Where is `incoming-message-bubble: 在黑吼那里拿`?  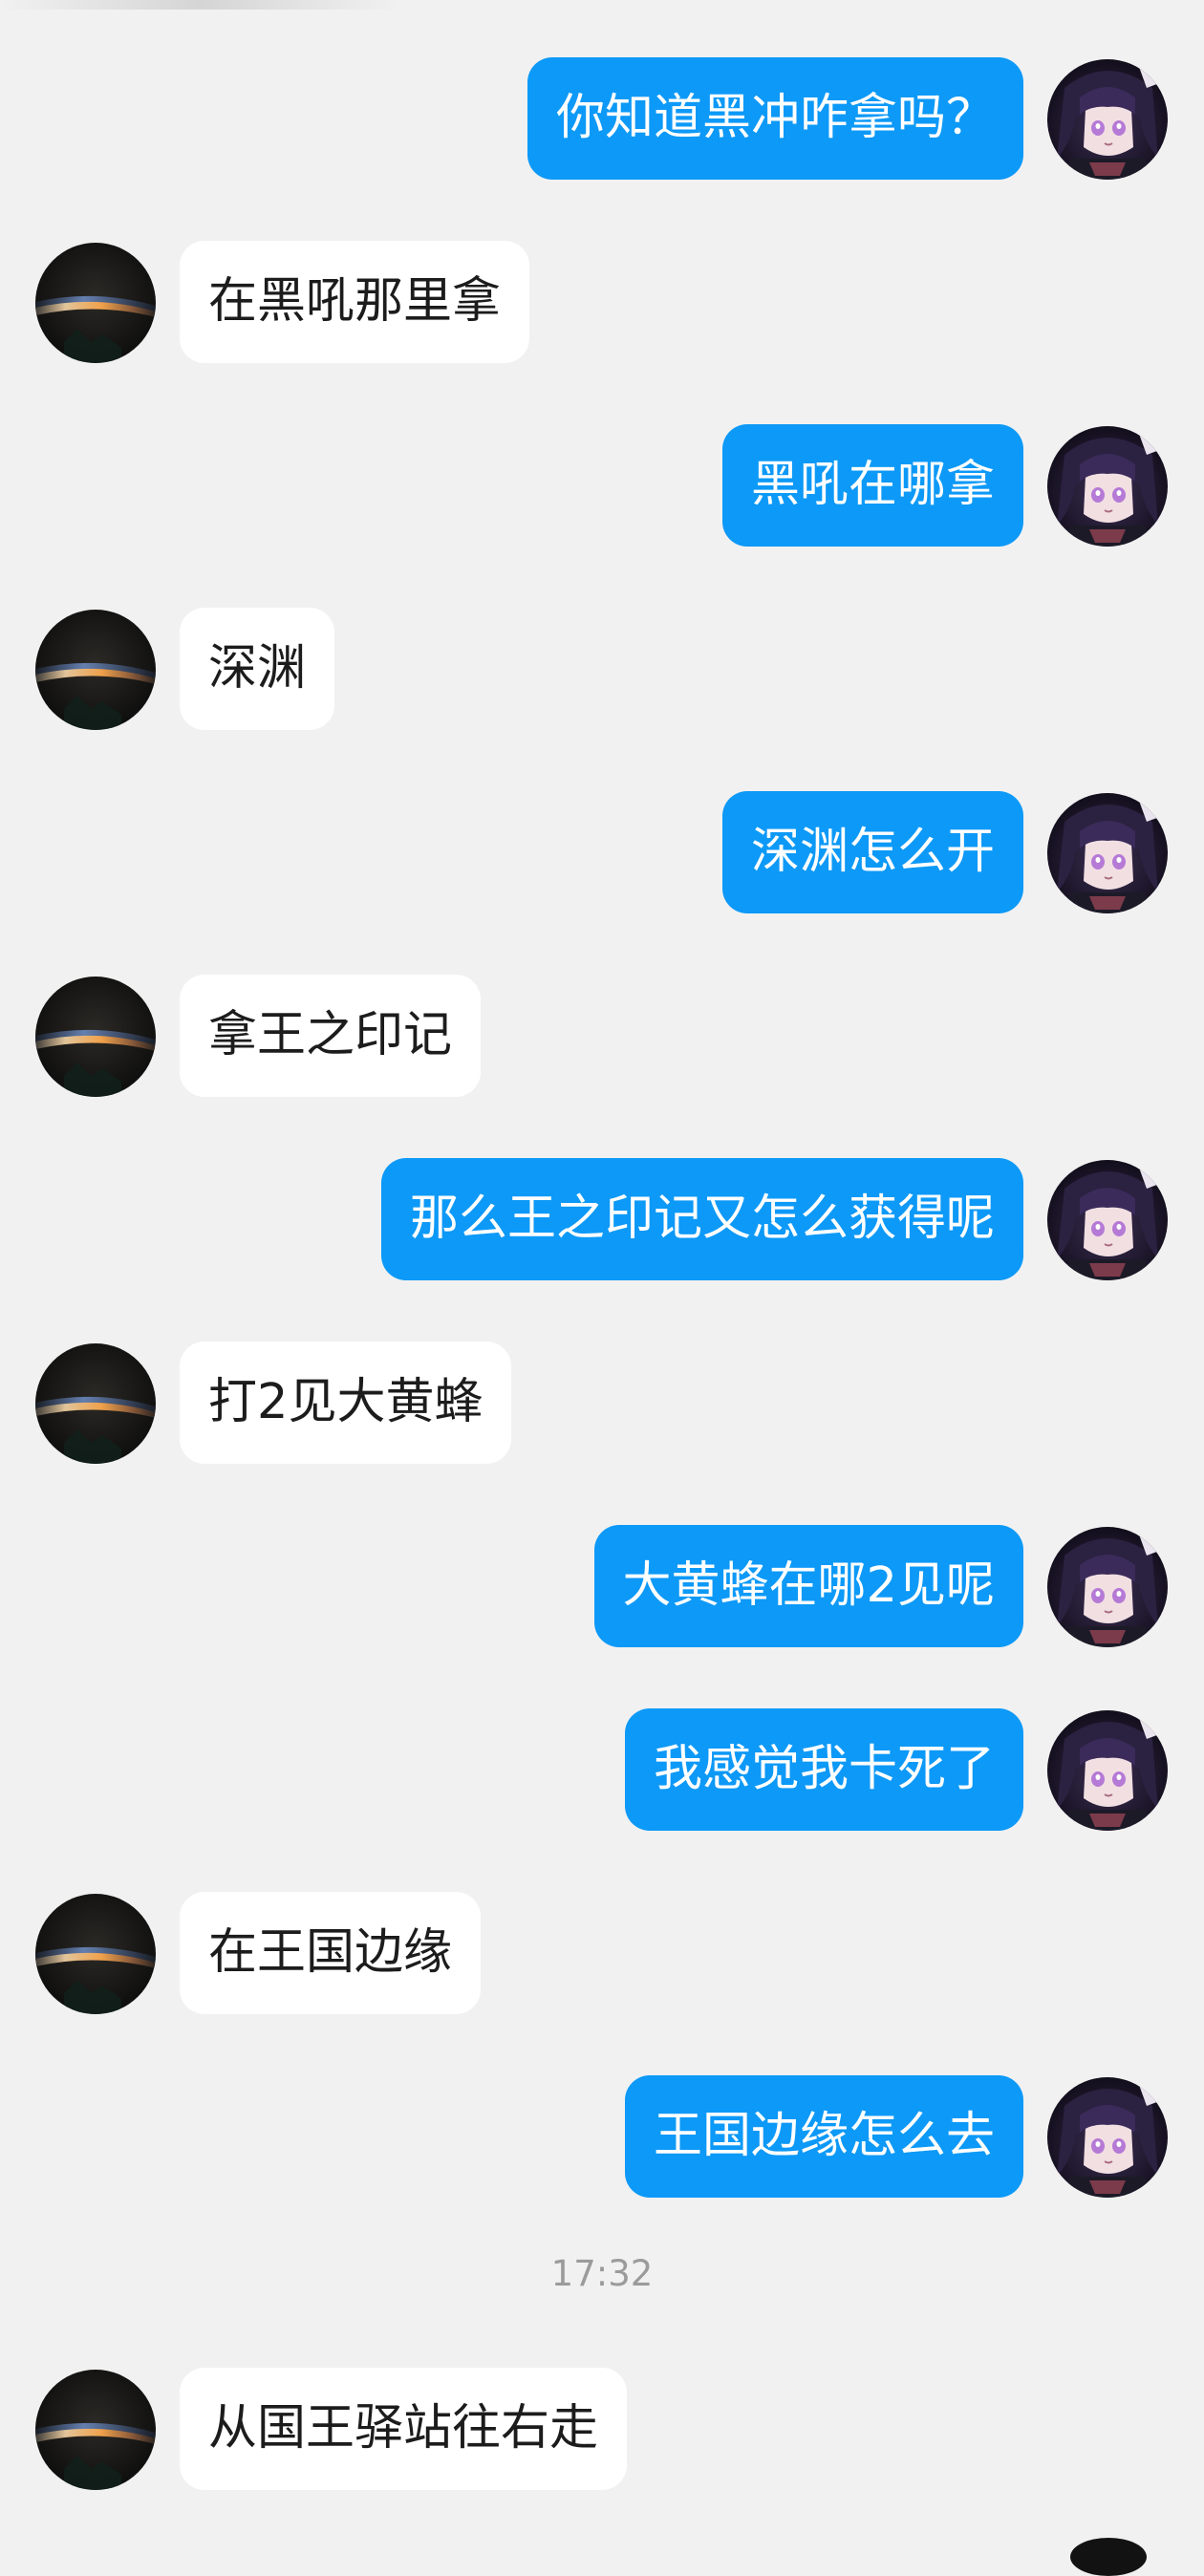 incoming-message-bubble: 在黑吼那里拿 is located at coordinates (355, 302).